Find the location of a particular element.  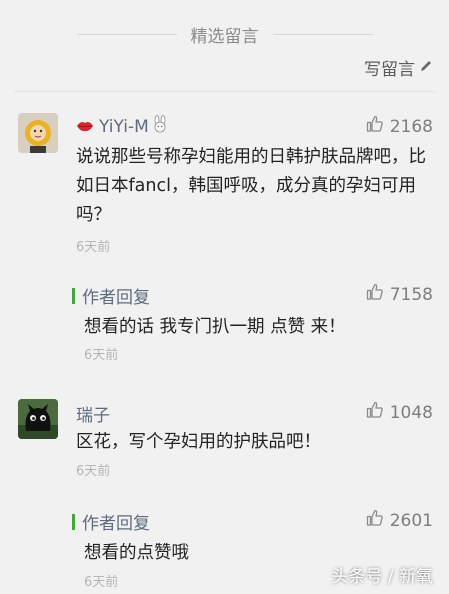

pencil-icon is located at coordinates (424, 68).